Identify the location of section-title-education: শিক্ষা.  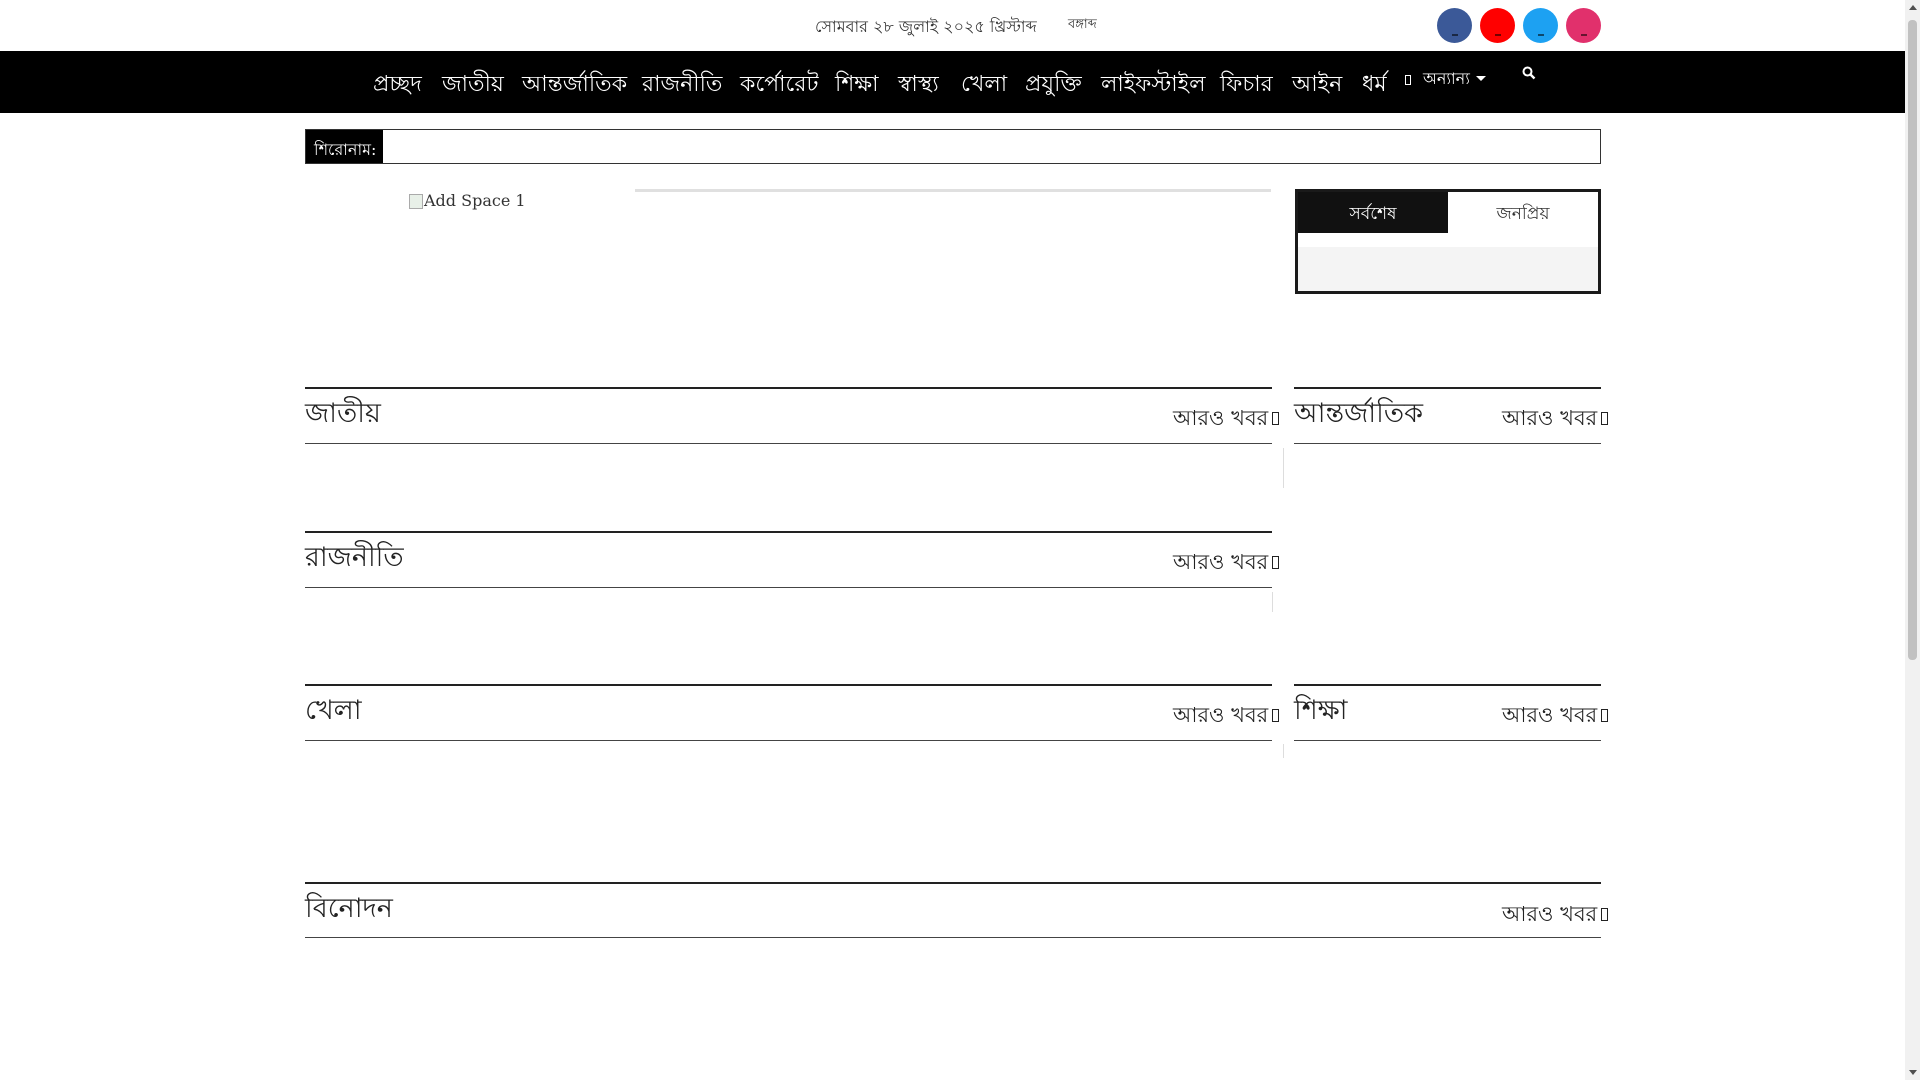
(1320, 712).